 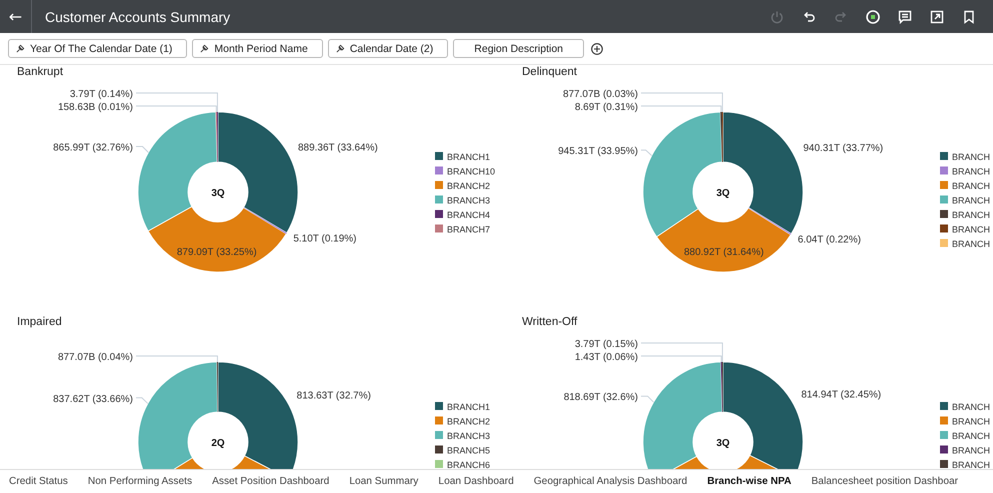 What do you see at coordinates (93, 148) in the screenshot?
I see `data-label: 865.99T (32.76%)` at bounding box center [93, 148].